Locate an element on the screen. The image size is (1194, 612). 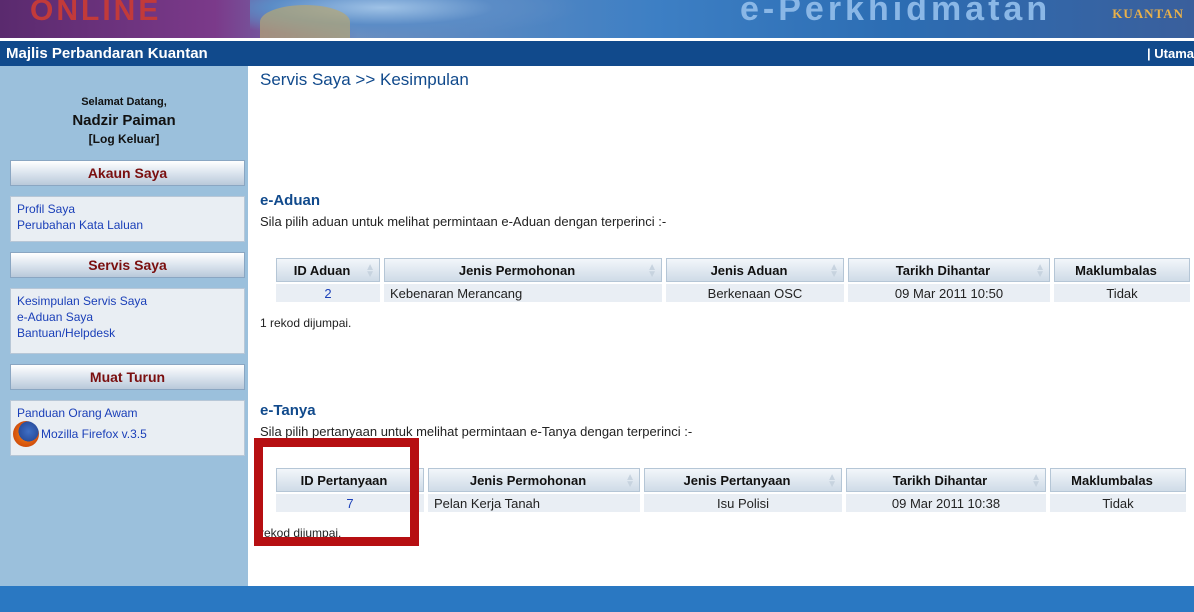
banner-dome is located at coordinates (305, 21).